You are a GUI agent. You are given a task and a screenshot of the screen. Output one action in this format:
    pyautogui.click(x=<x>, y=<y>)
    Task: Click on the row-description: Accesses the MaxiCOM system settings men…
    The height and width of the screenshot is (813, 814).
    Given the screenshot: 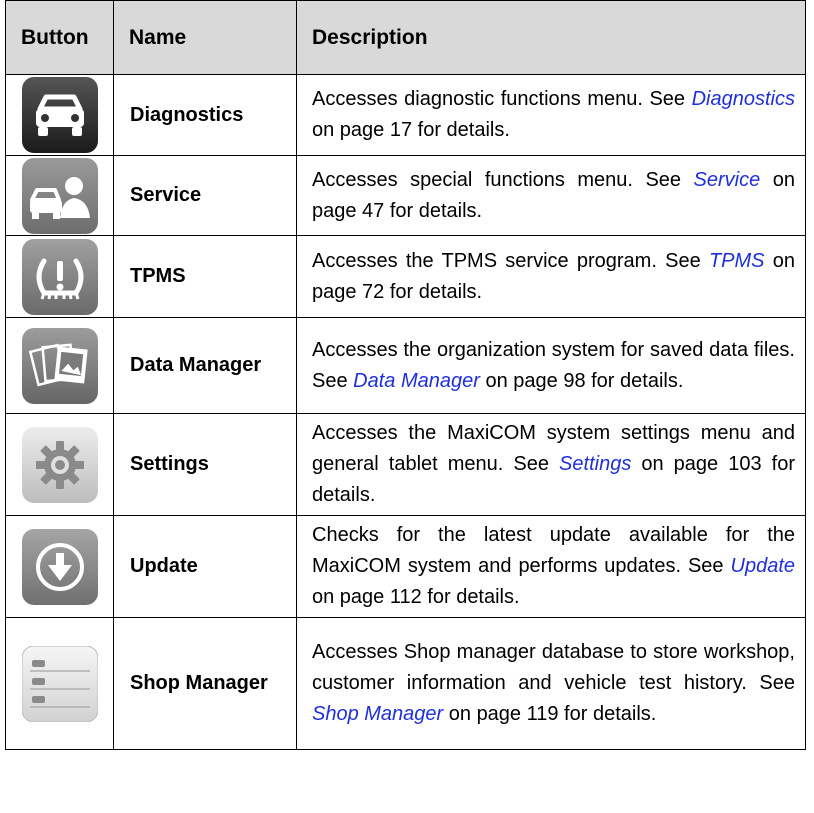 What is the action you would take?
    pyautogui.click(x=551, y=464)
    